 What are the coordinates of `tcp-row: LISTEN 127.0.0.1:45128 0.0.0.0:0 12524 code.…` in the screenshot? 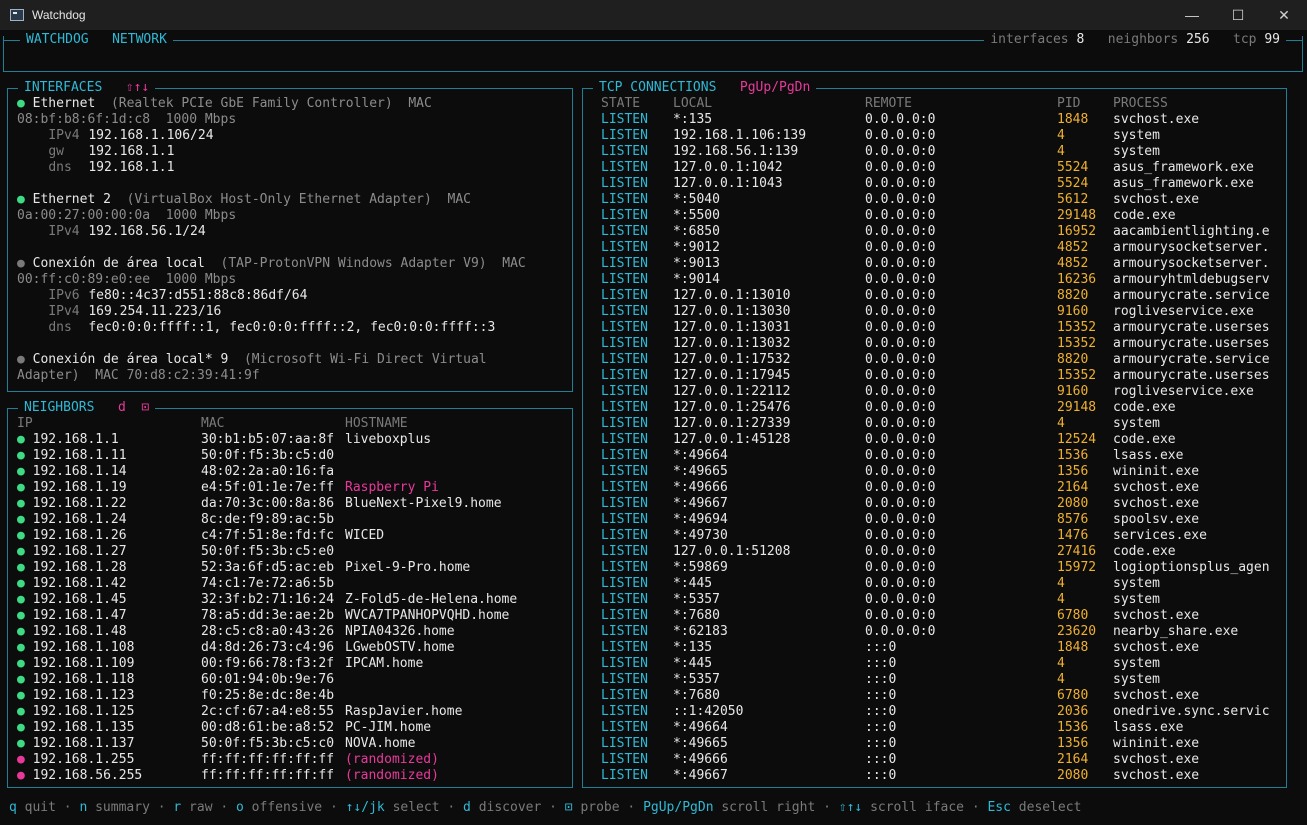 It's located at (941, 440).